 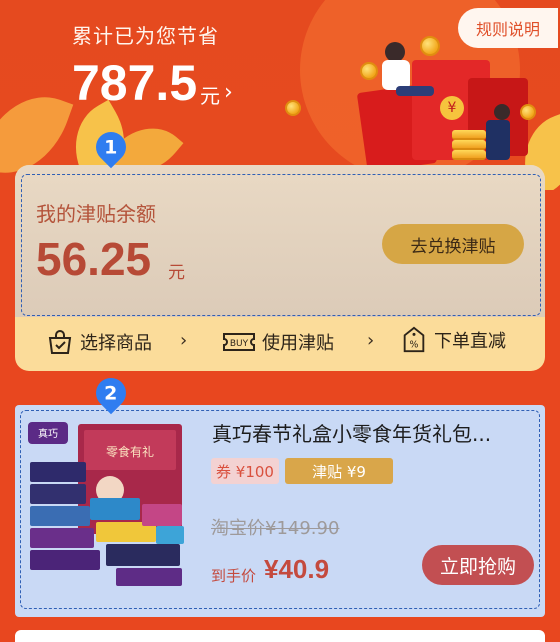 What do you see at coordinates (470, 341) in the screenshot?
I see `step-label: 下单直减` at bounding box center [470, 341].